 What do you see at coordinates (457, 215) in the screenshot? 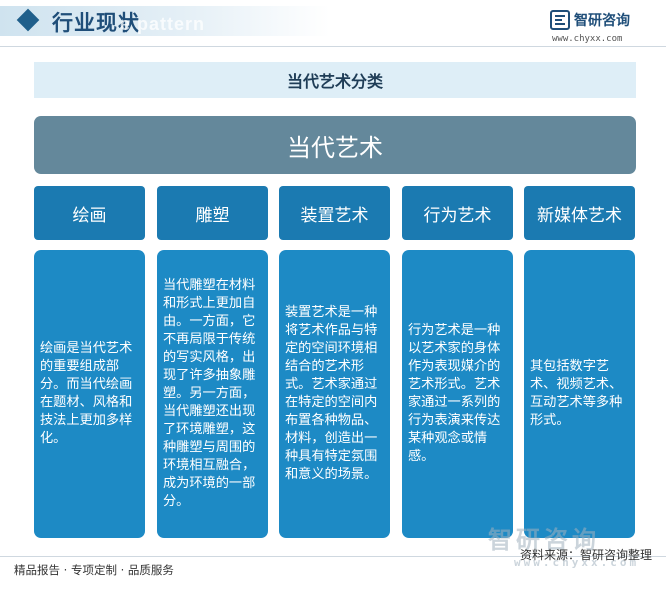
I see `category-title: 行为艺术` at bounding box center [457, 215].